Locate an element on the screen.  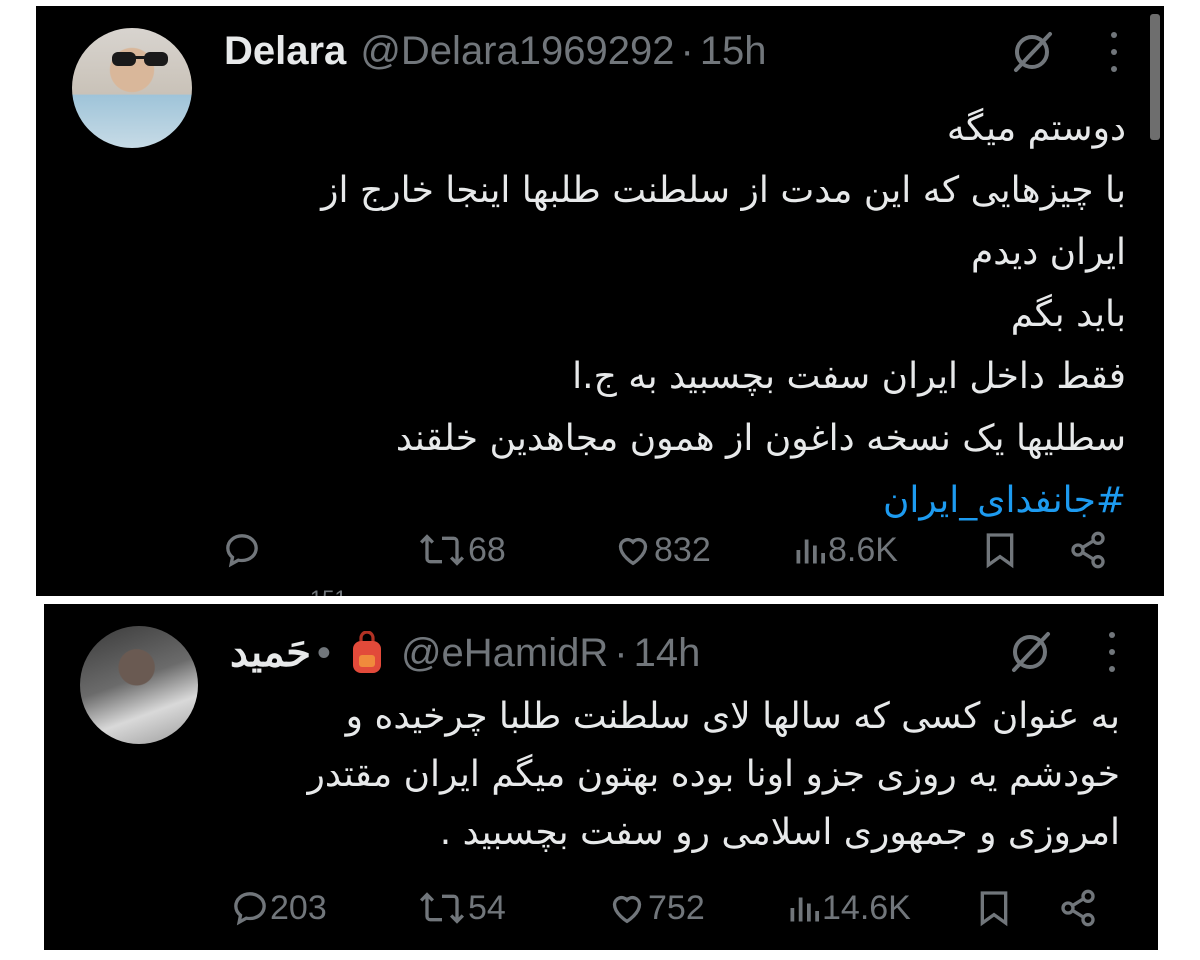
reply-count: 203 is located at coordinates (298, 907).